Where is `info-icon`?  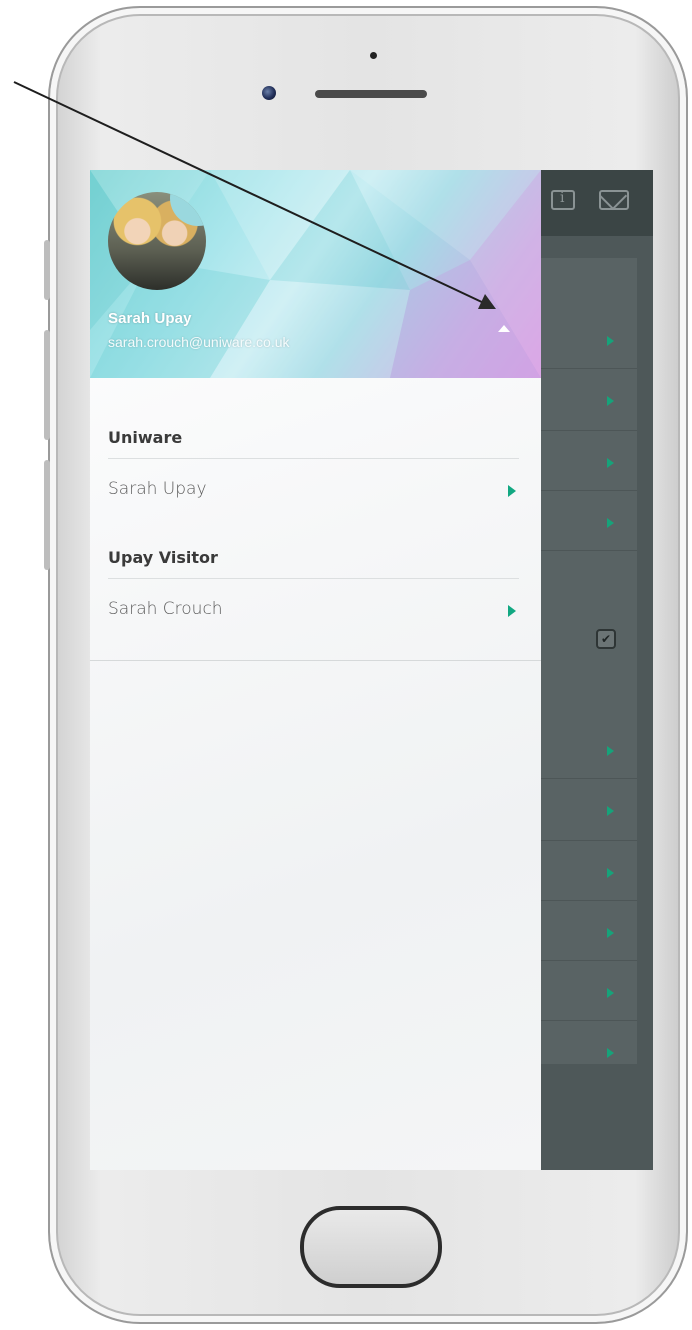 info-icon is located at coordinates (563, 200).